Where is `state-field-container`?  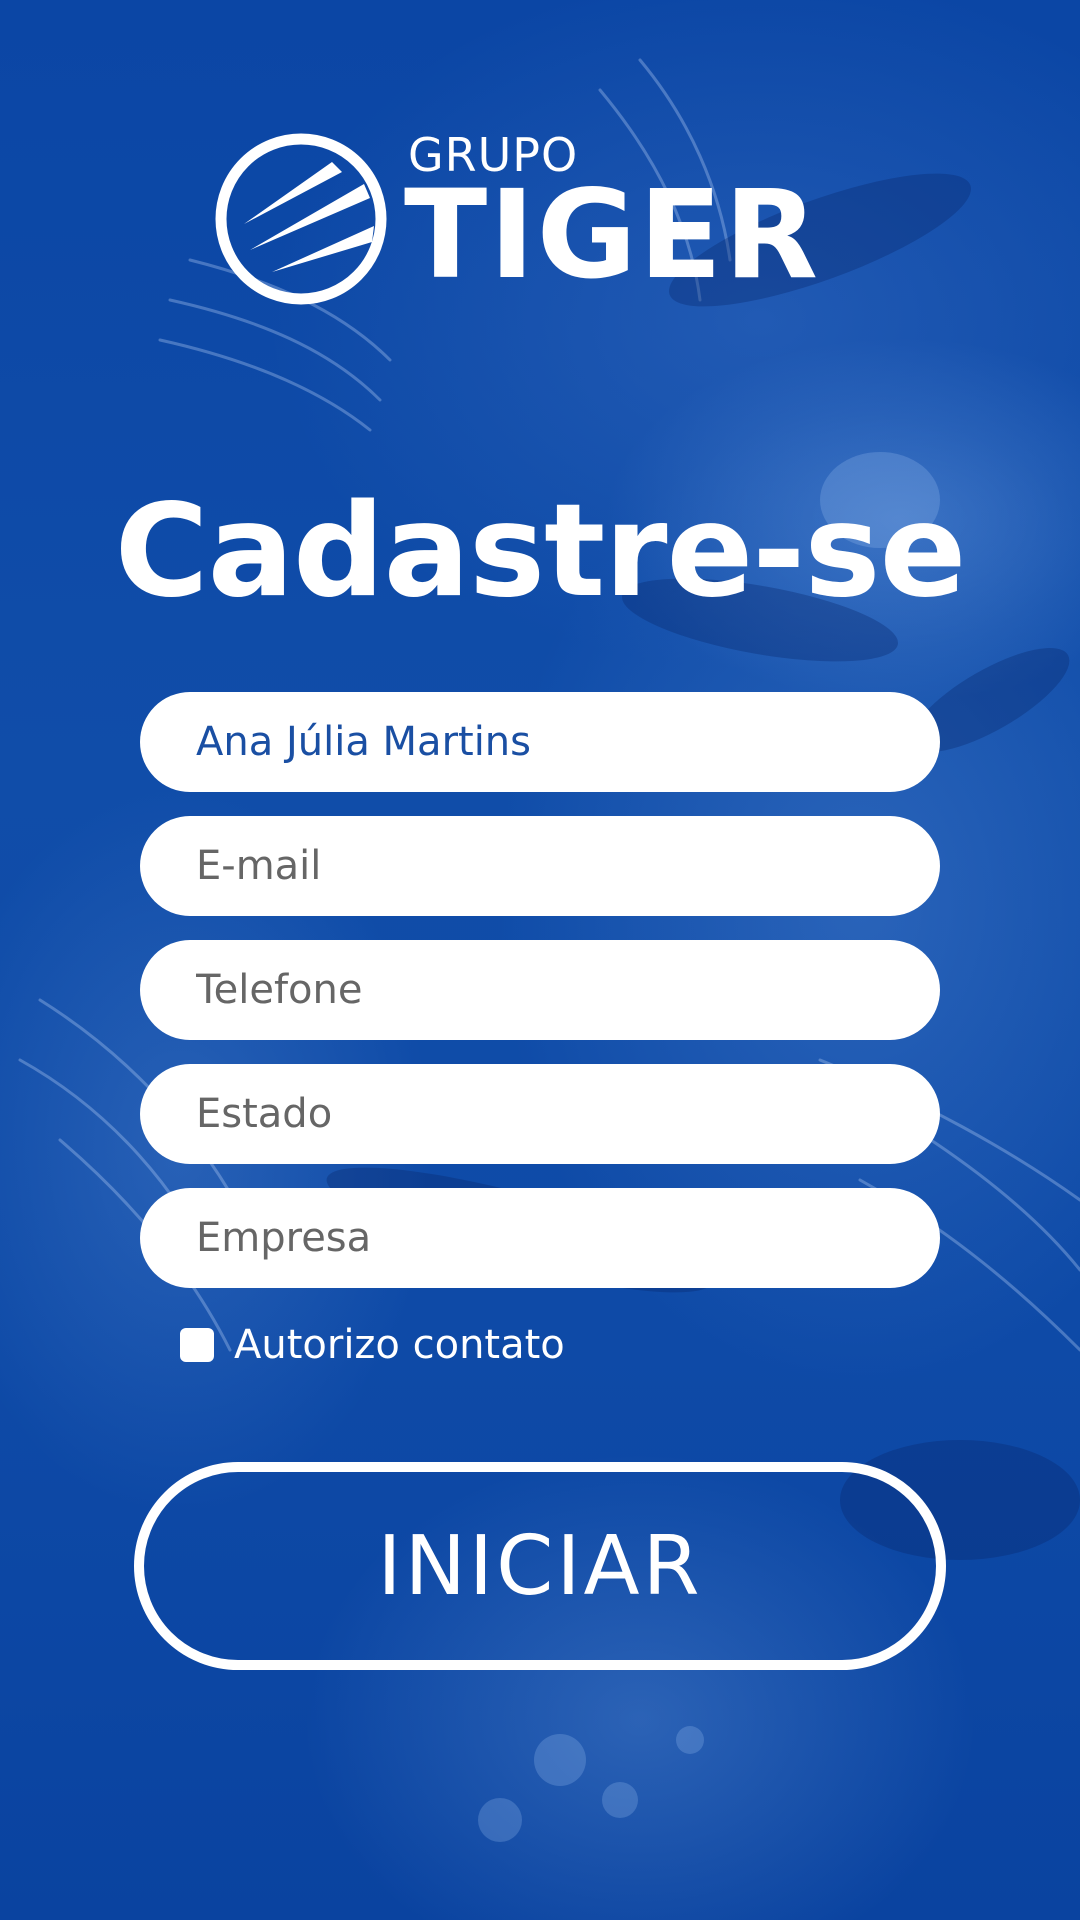 state-field-container is located at coordinates (540, 1114).